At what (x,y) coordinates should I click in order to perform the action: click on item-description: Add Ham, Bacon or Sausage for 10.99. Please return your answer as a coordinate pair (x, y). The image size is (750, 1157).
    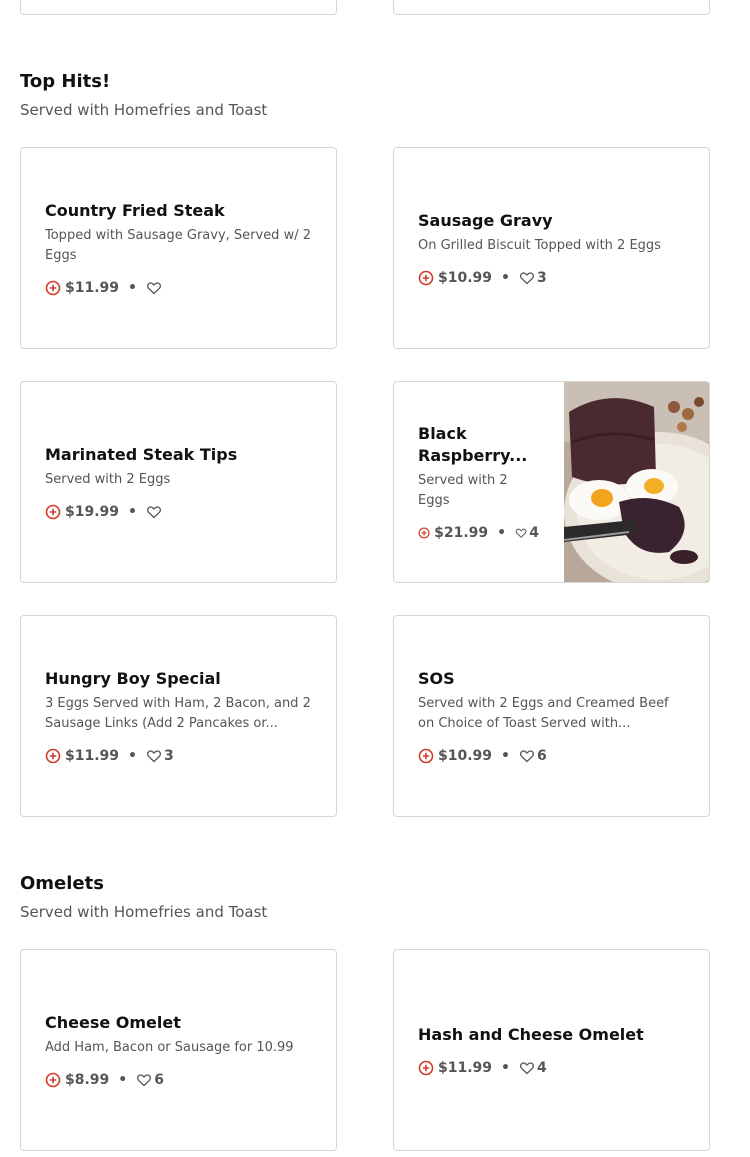
    Looking at the image, I should click on (169, 1047).